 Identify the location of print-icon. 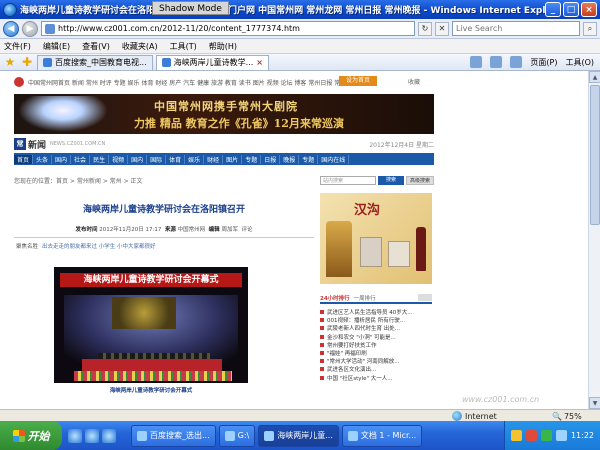
(516, 62).